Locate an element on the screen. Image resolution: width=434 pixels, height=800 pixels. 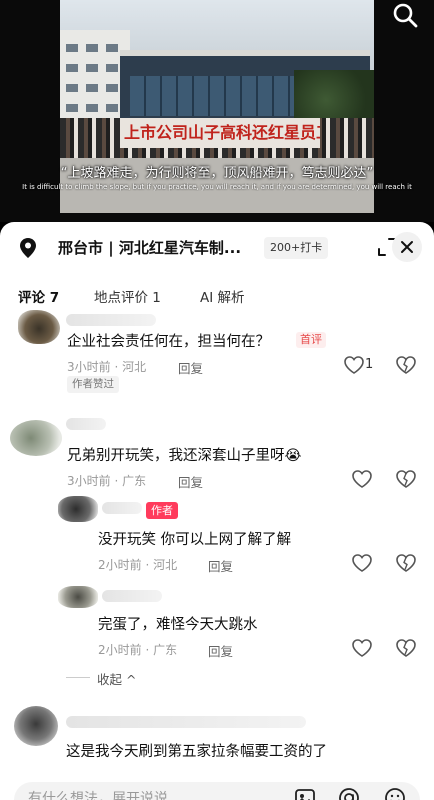
comment-input-bar: 有什么想法，展开说说 is located at coordinates (217, 788).